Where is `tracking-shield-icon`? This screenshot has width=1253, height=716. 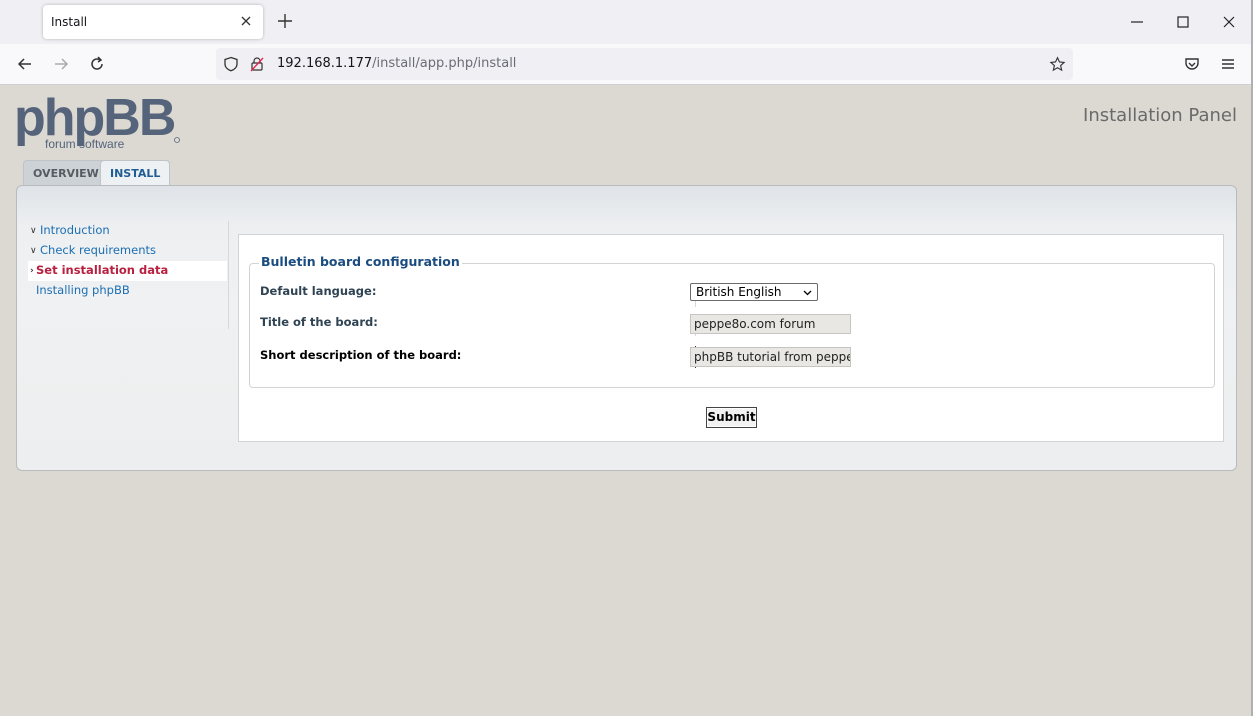
tracking-shield-icon is located at coordinates (231, 64).